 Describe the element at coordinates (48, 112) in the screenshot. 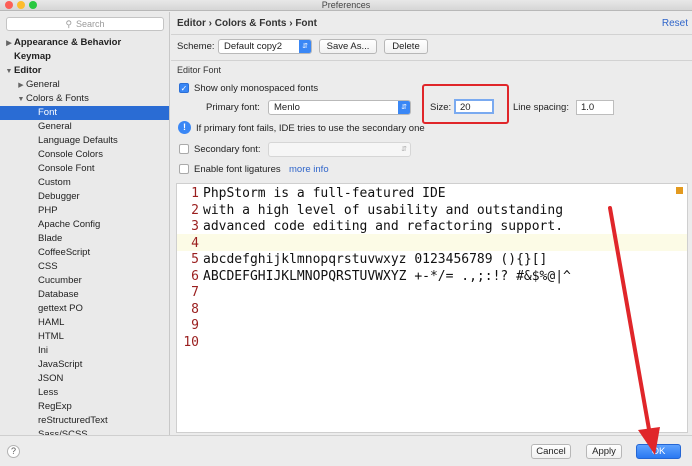

I see `sidebar-item-label: Font` at that location.